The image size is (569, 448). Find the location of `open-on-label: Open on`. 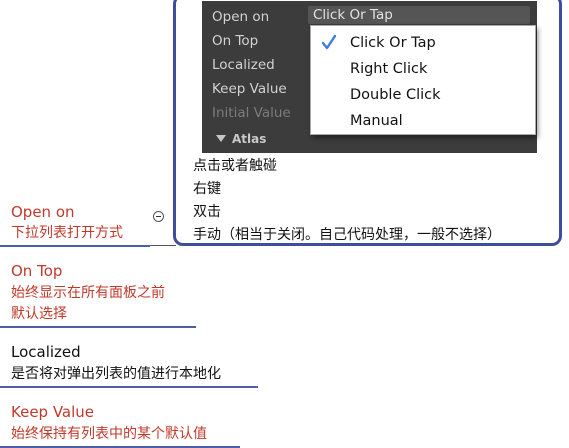

open-on-label: Open on is located at coordinates (241, 17).